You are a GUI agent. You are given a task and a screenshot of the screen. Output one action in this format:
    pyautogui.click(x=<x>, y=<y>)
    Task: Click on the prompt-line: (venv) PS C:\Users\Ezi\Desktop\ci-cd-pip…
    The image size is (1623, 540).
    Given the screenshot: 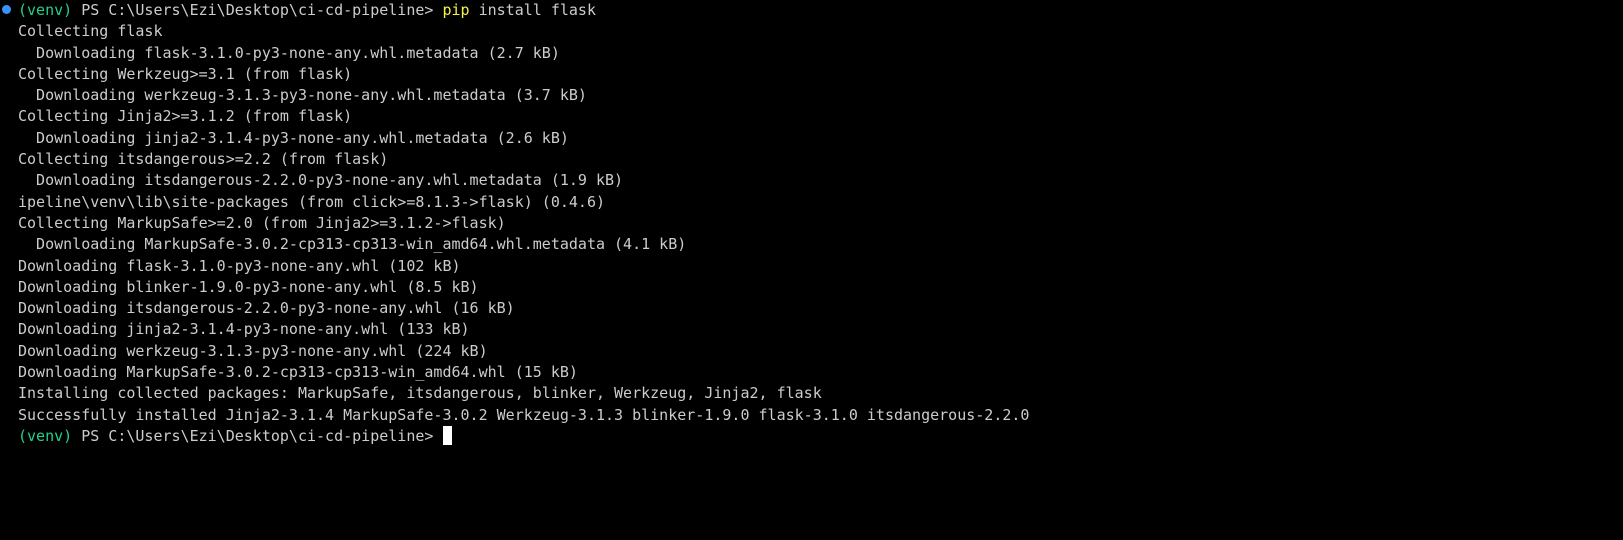 What is the action you would take?
    pyautogui.click(x=820, y=436)
    